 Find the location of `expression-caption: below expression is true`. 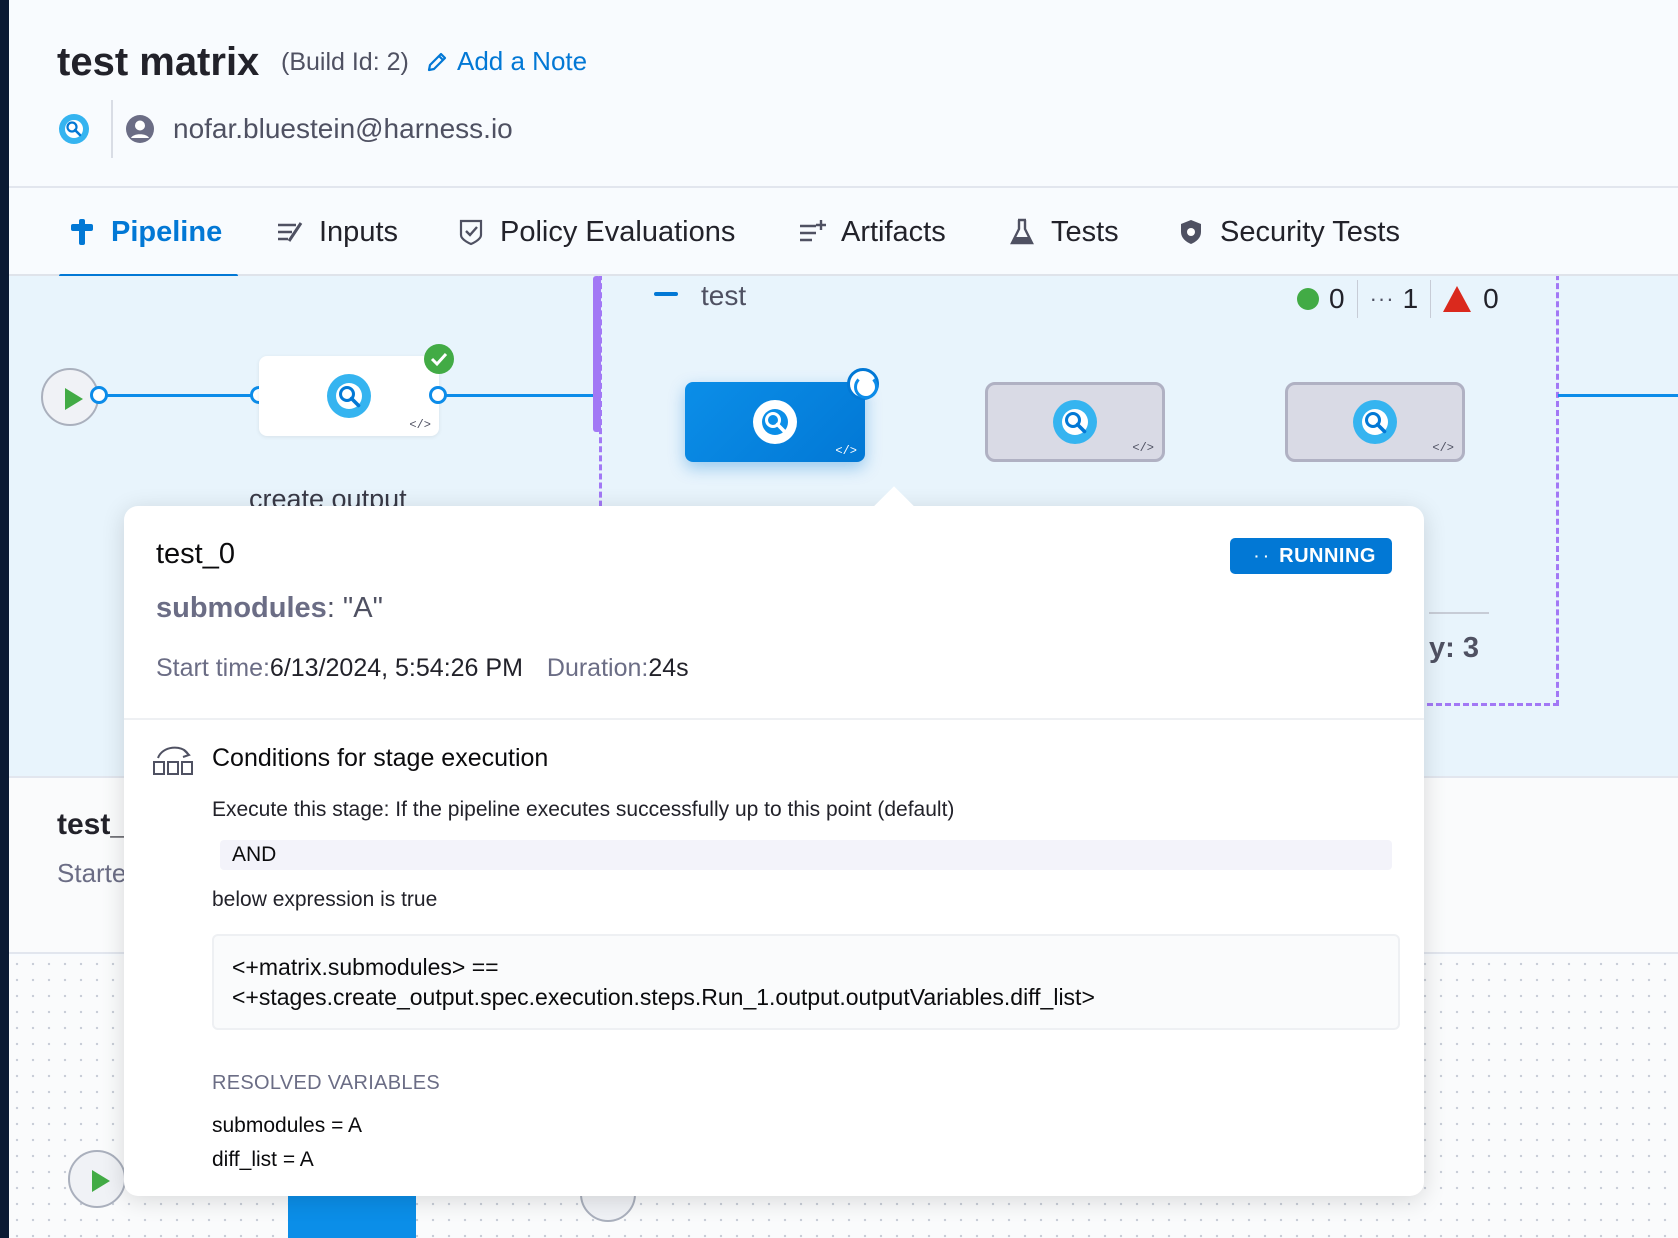

expression-caption: below expression is true is located at coordinates (325, 899).